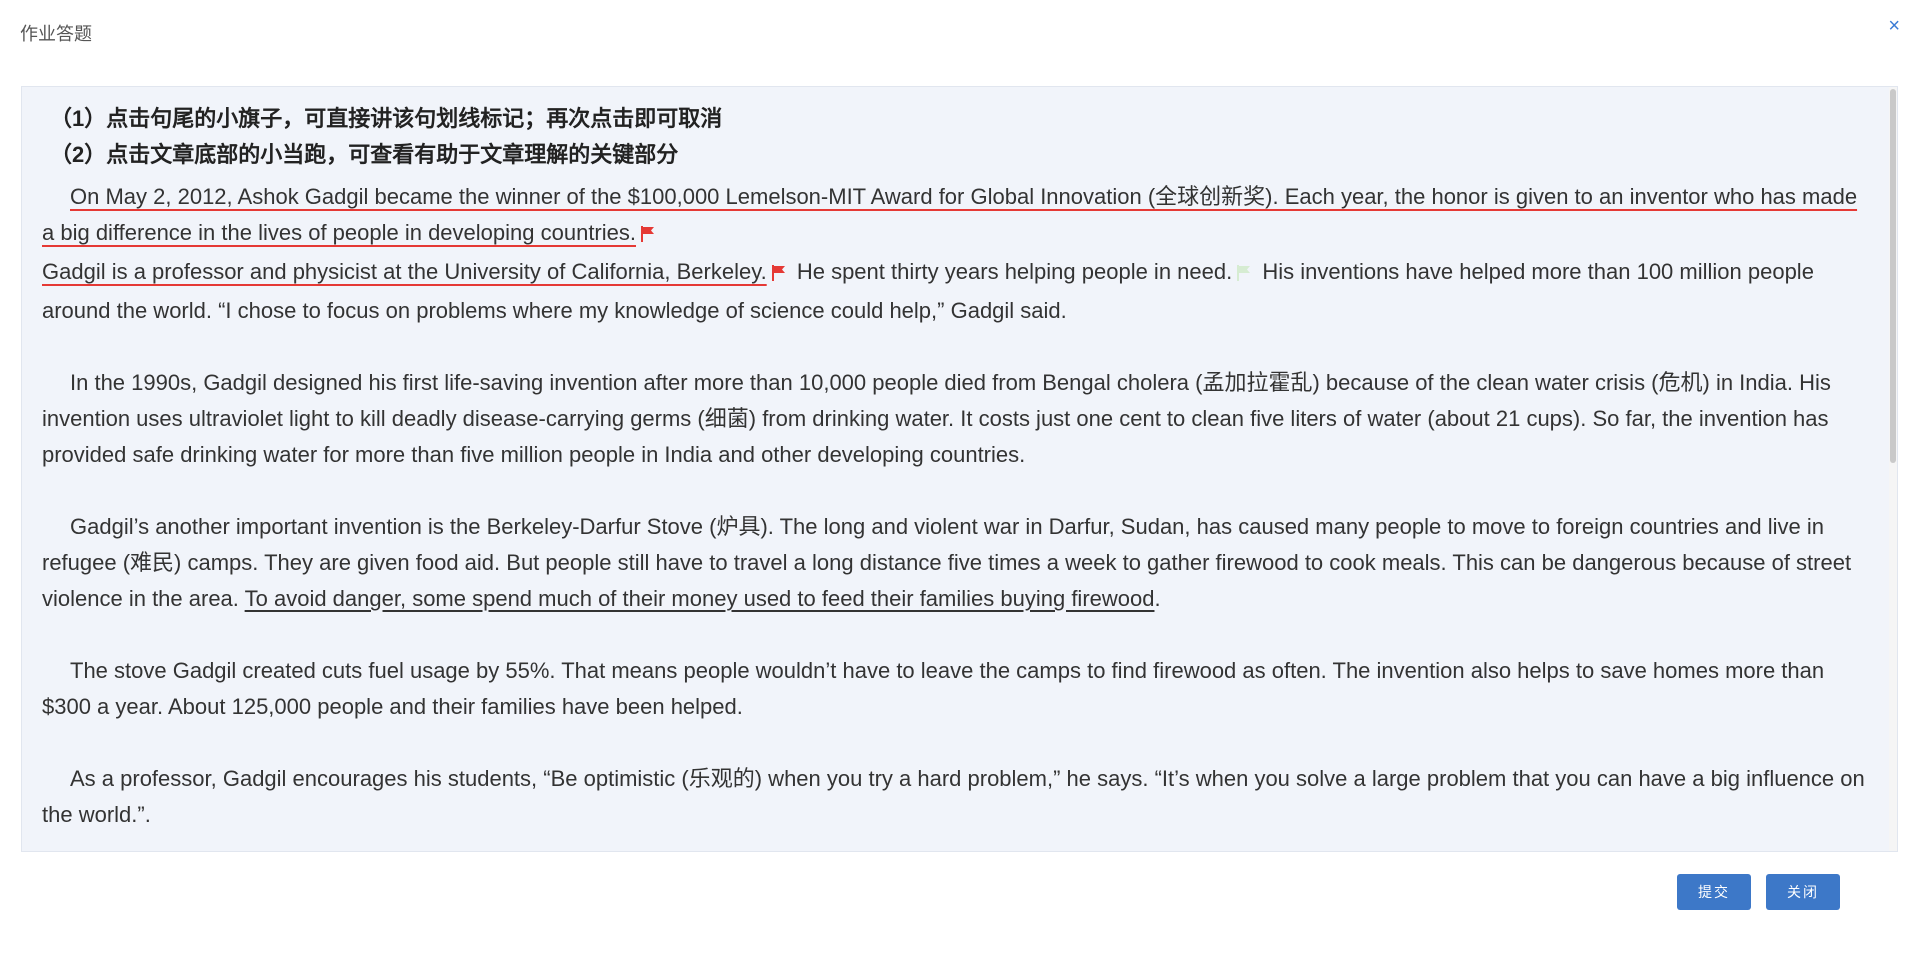 This screenshot has width=1920, height=969. I want to click on scrollbar, so click(1893, 469).